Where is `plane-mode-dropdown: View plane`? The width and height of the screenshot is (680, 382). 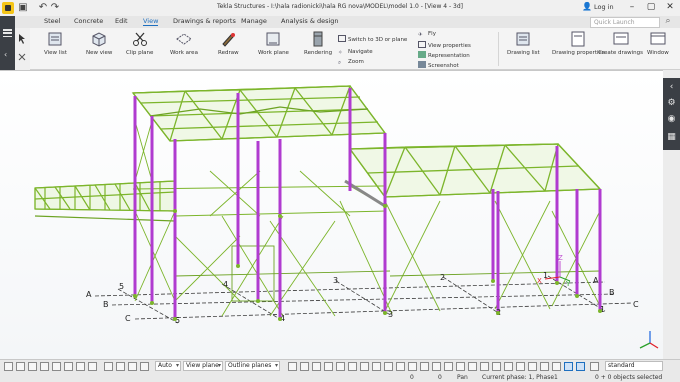 plane-mode-dropdown: View plane is located at coordinates (203, 366).